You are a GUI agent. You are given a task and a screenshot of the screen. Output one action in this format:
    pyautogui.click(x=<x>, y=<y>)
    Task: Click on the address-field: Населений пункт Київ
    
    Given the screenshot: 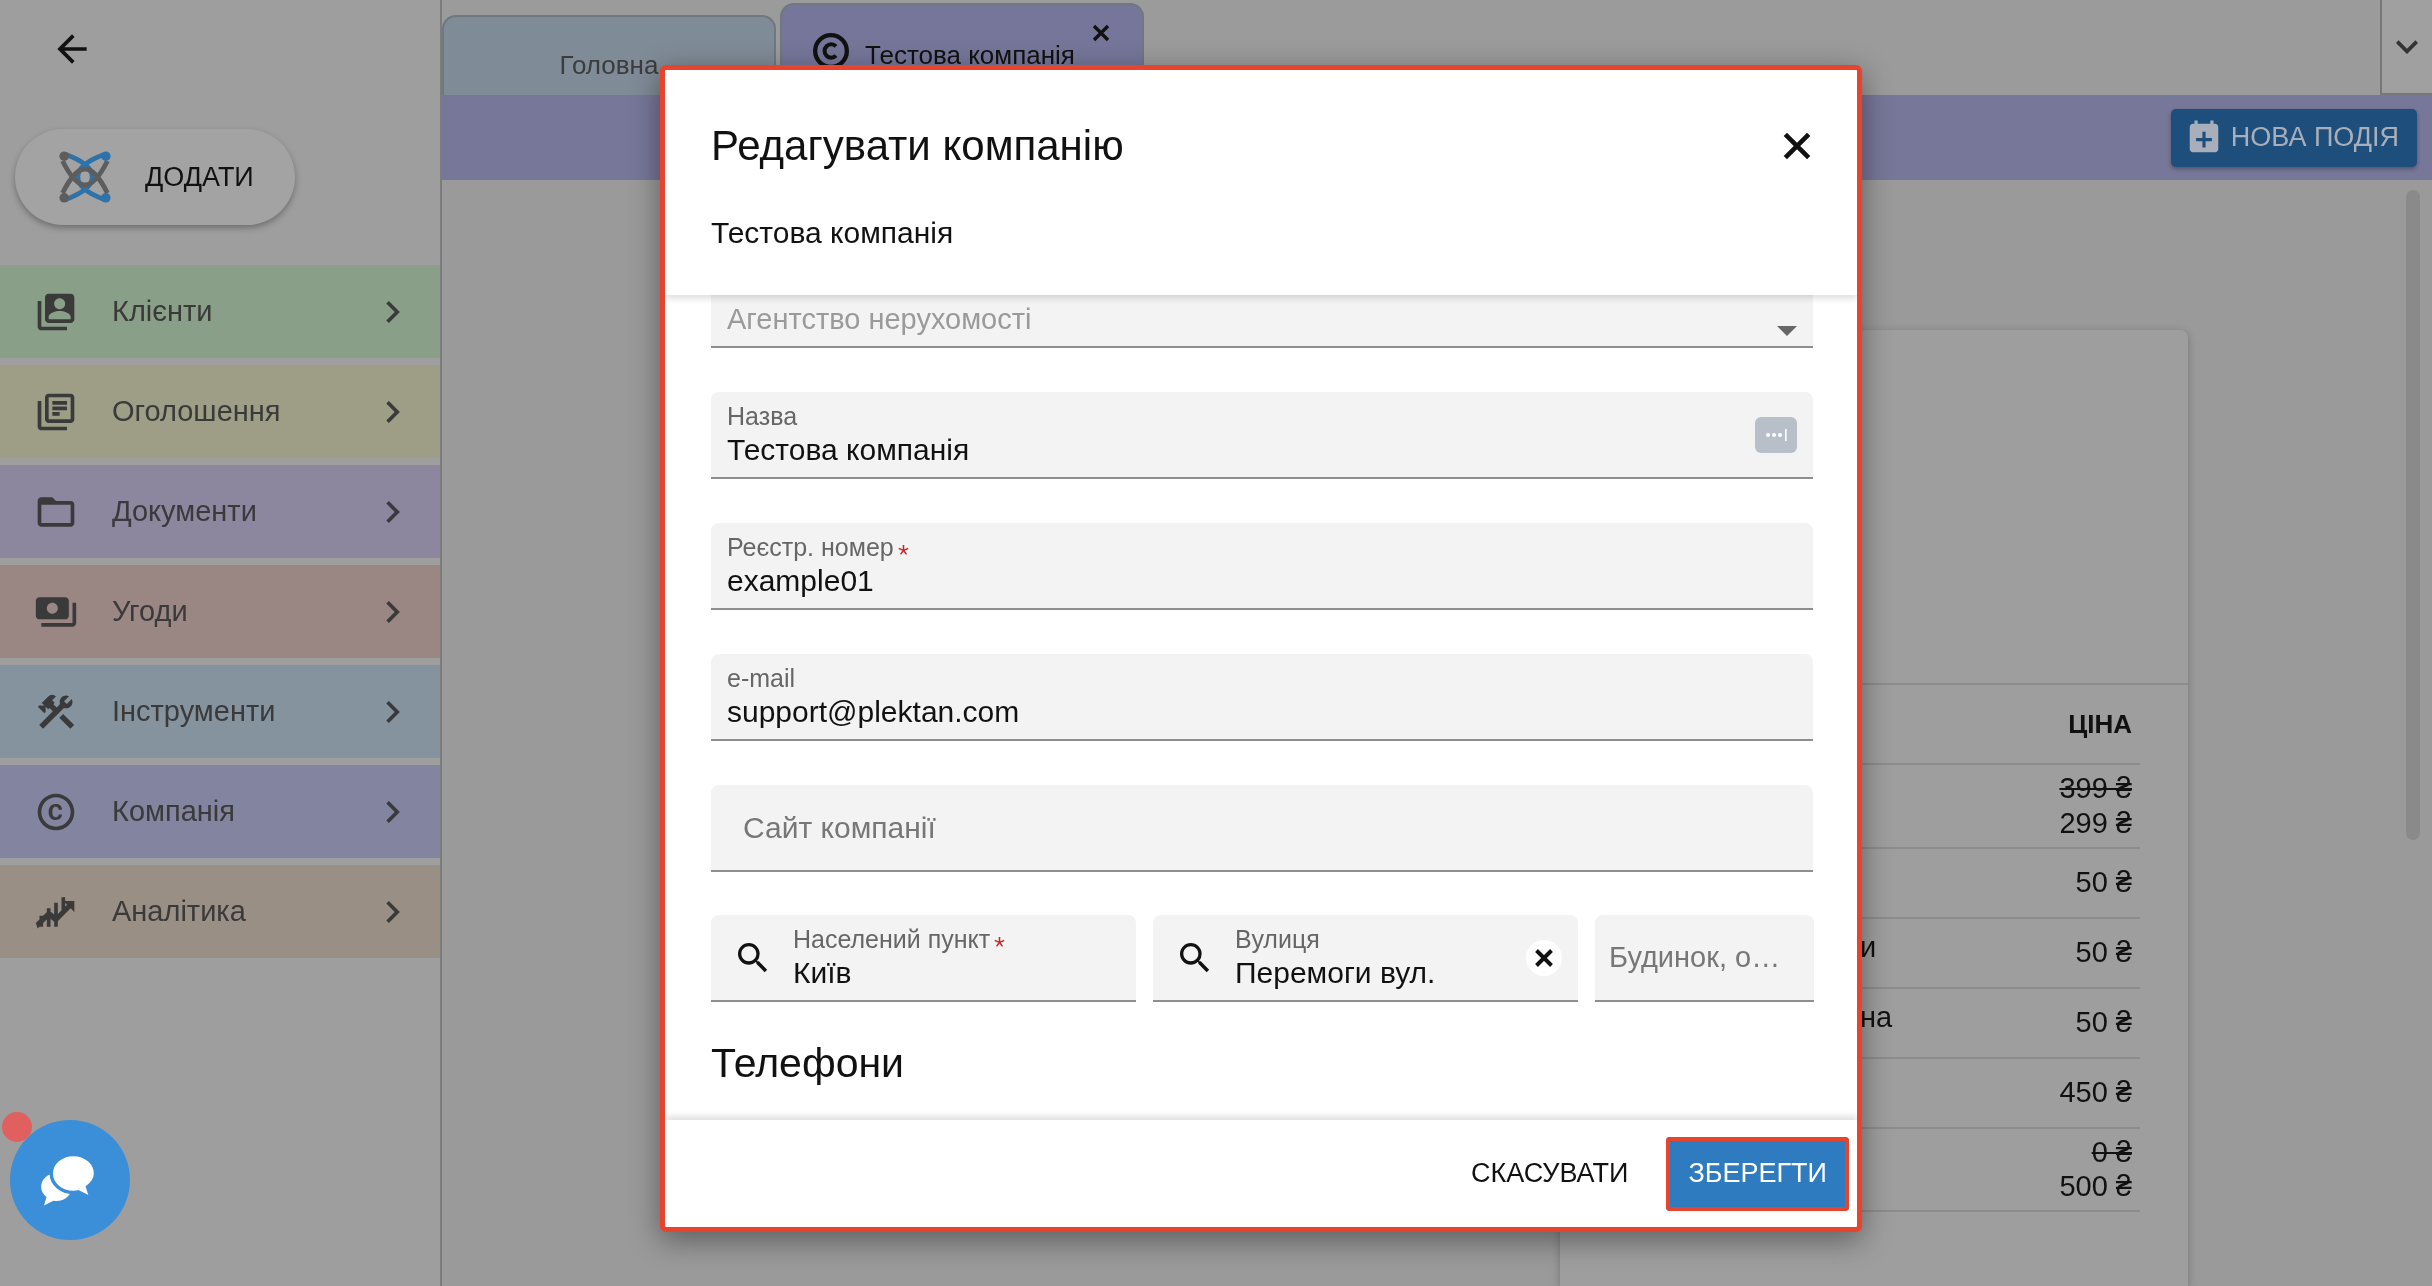 What is the action you would take?
    pyautogui.click(x=923, y=958)
    